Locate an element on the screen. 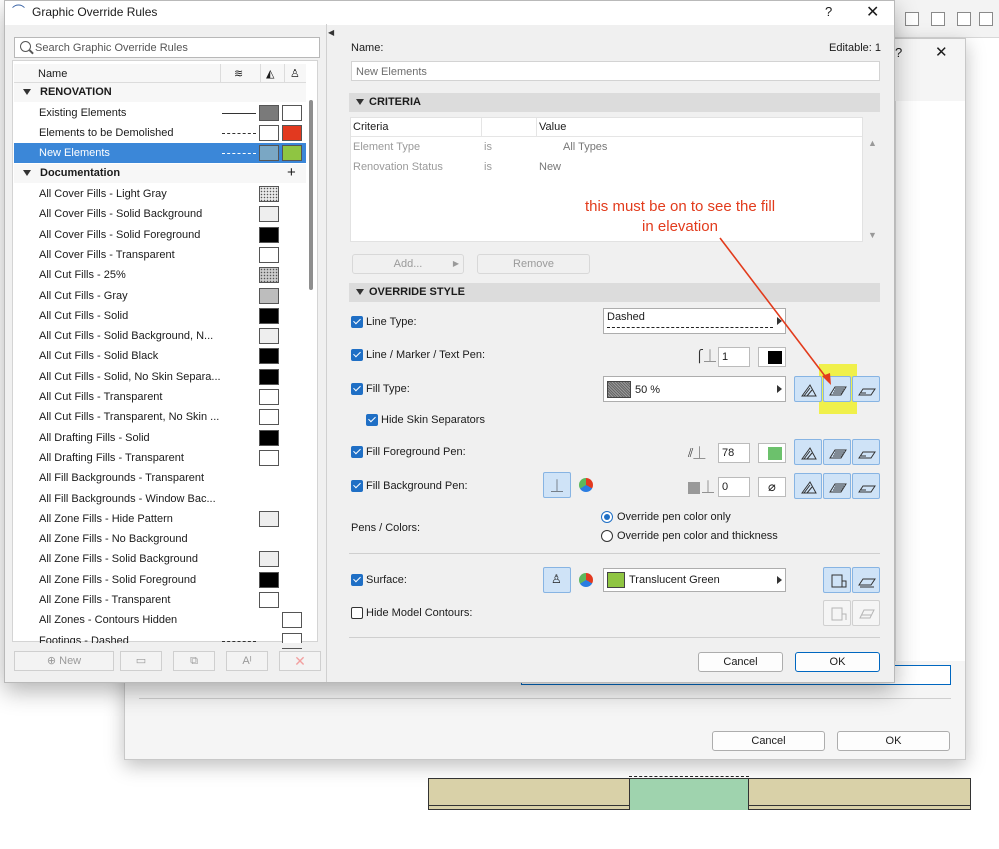 The width and height of the screenshot is (999, 849). fill-fg-pen-number: 78 is located at coordinates (734, 453).